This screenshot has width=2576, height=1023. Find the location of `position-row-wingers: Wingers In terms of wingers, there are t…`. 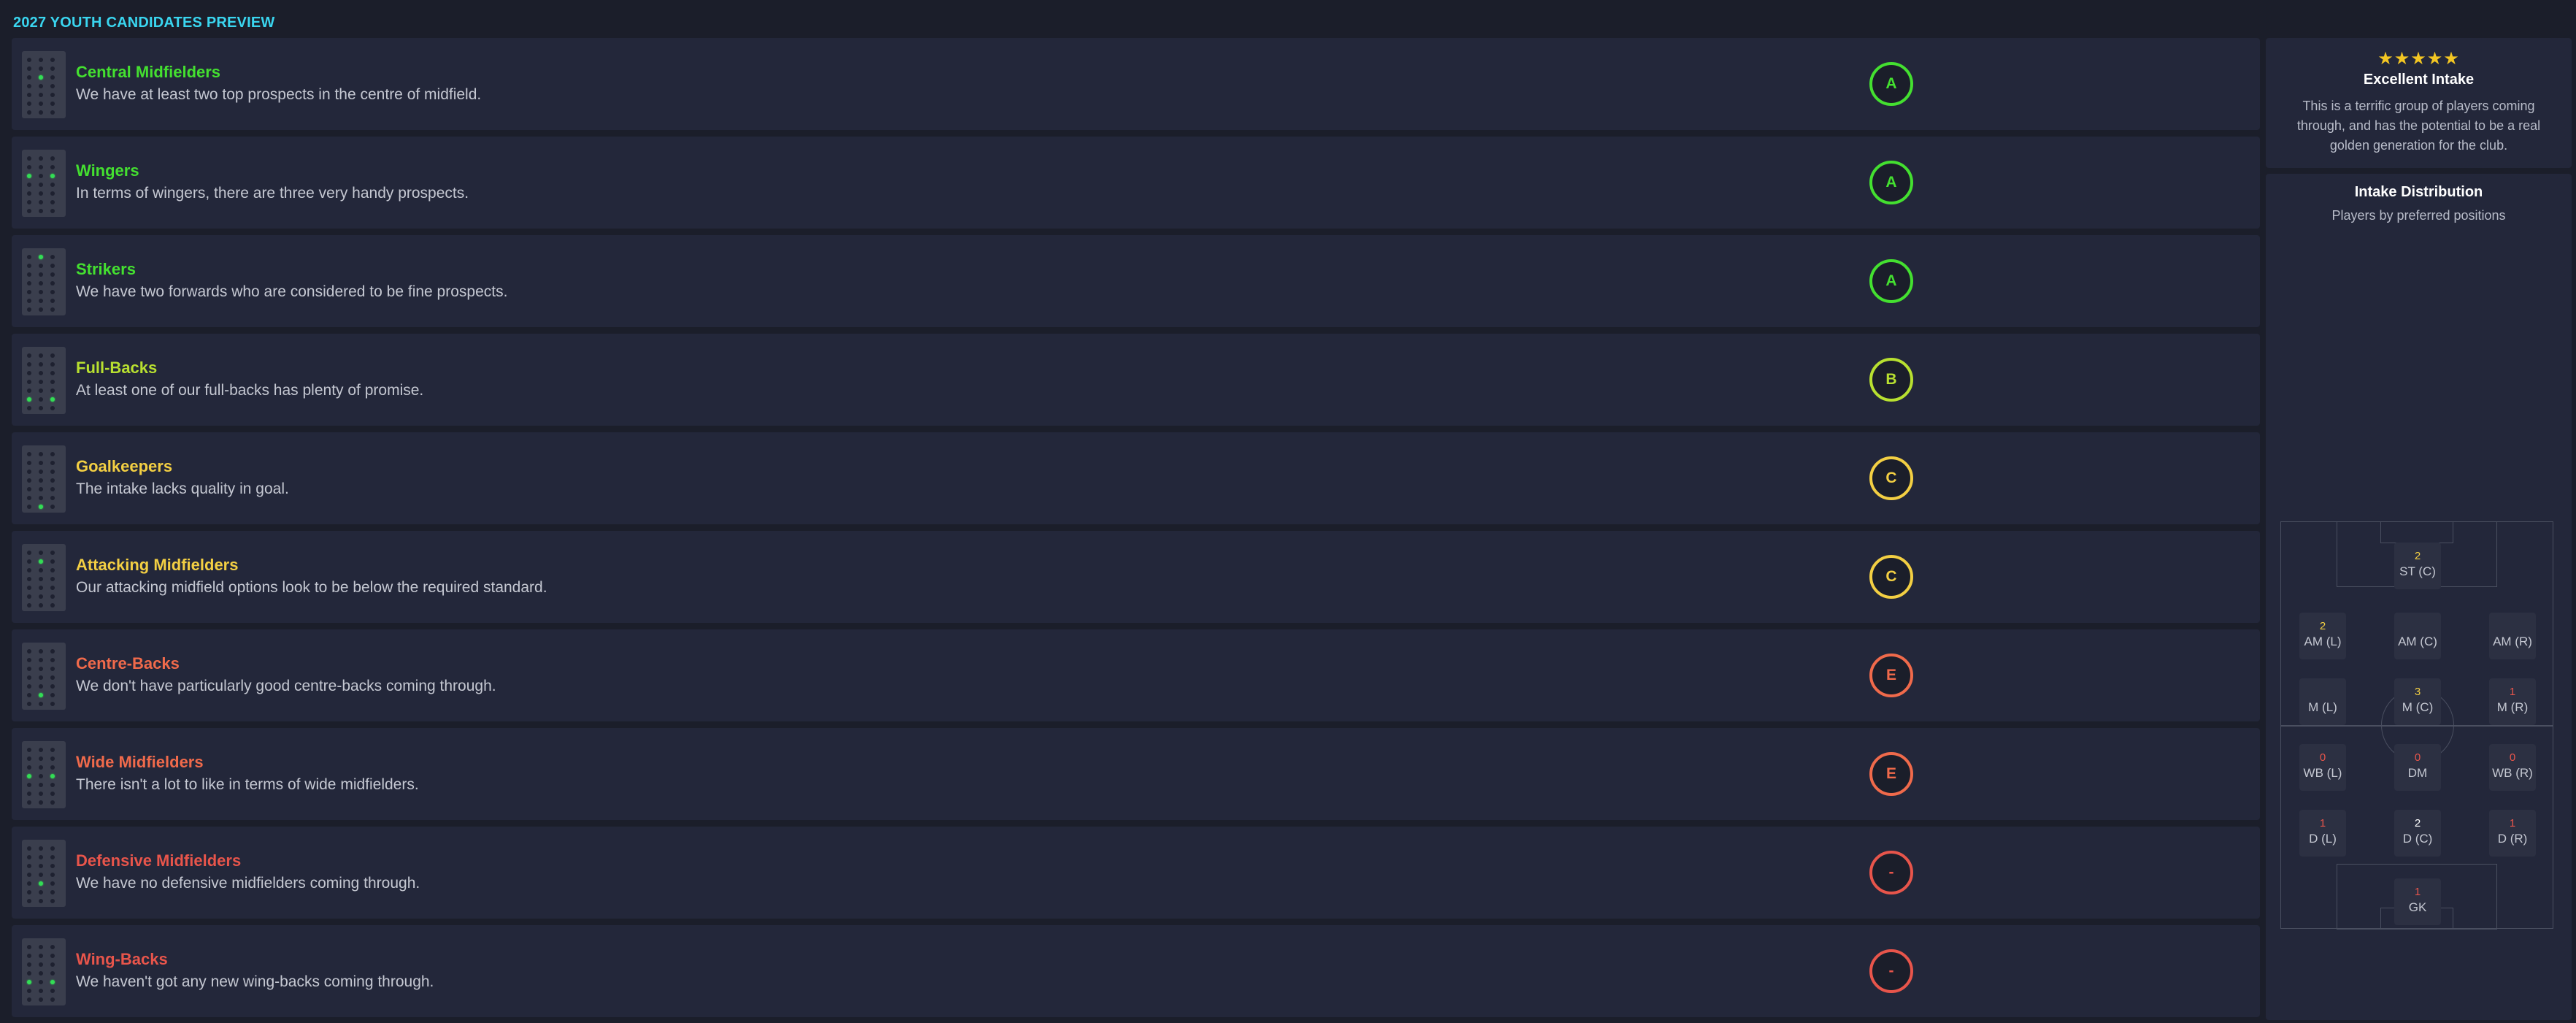

position-row-wingers: Wingers In terms of wingers, there are t… is located at coordinates (1136, 183).